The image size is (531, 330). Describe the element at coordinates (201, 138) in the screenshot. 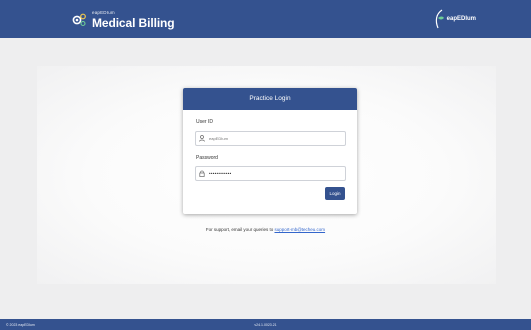

I see `user-icon` at that location.